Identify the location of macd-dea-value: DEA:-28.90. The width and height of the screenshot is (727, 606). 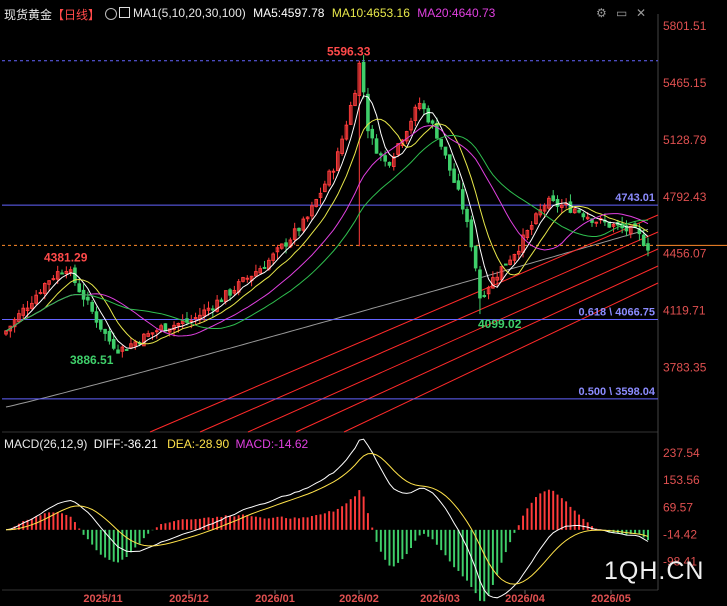
(198, 444).